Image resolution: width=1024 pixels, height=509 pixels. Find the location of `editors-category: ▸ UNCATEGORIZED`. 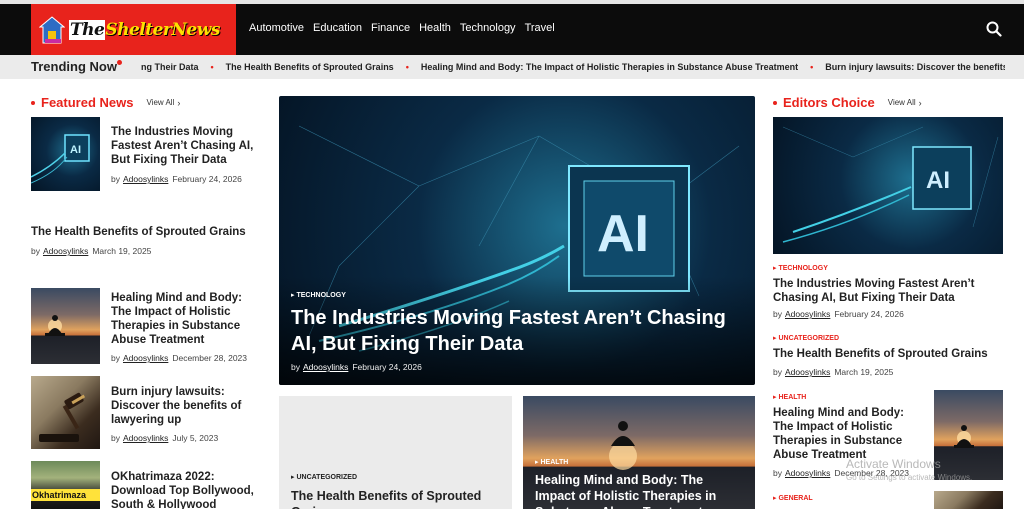

editors-category: ▸ UNCATEGORIZED is located at coordinates (806, 338).